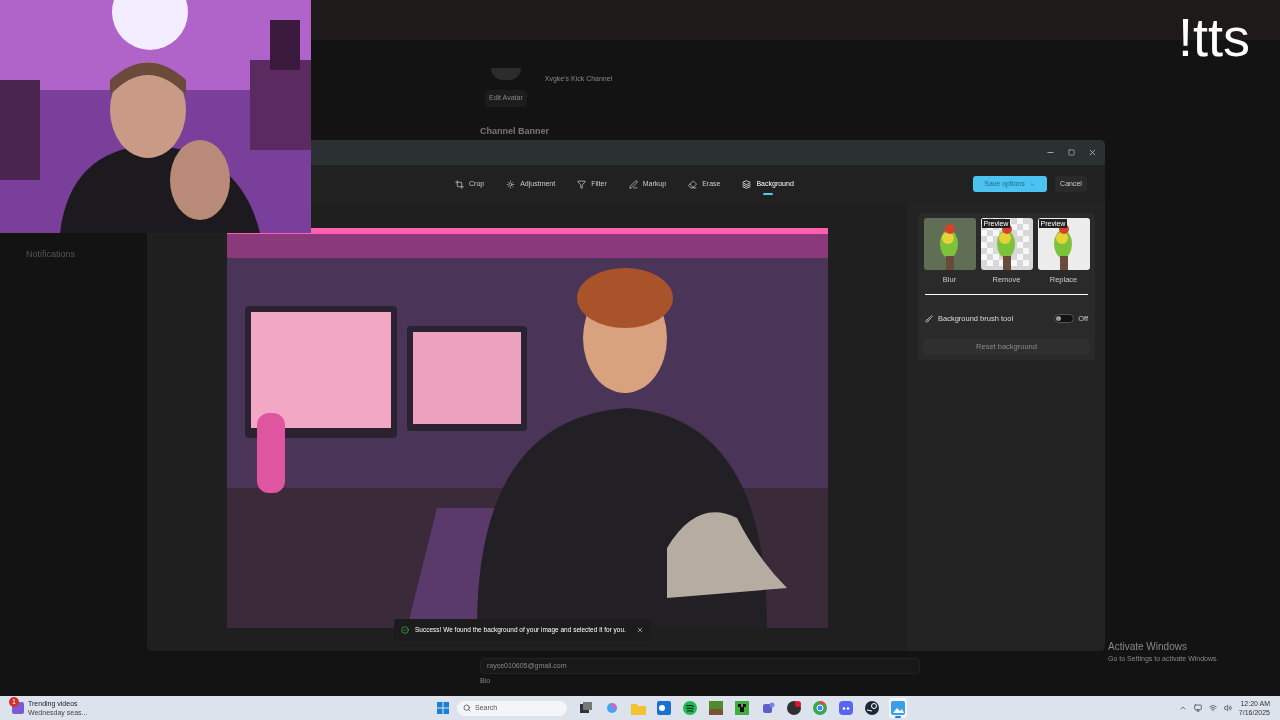 This screenshot has width=1280, height=720. I want to click on sun-icon, so click(511, 184).